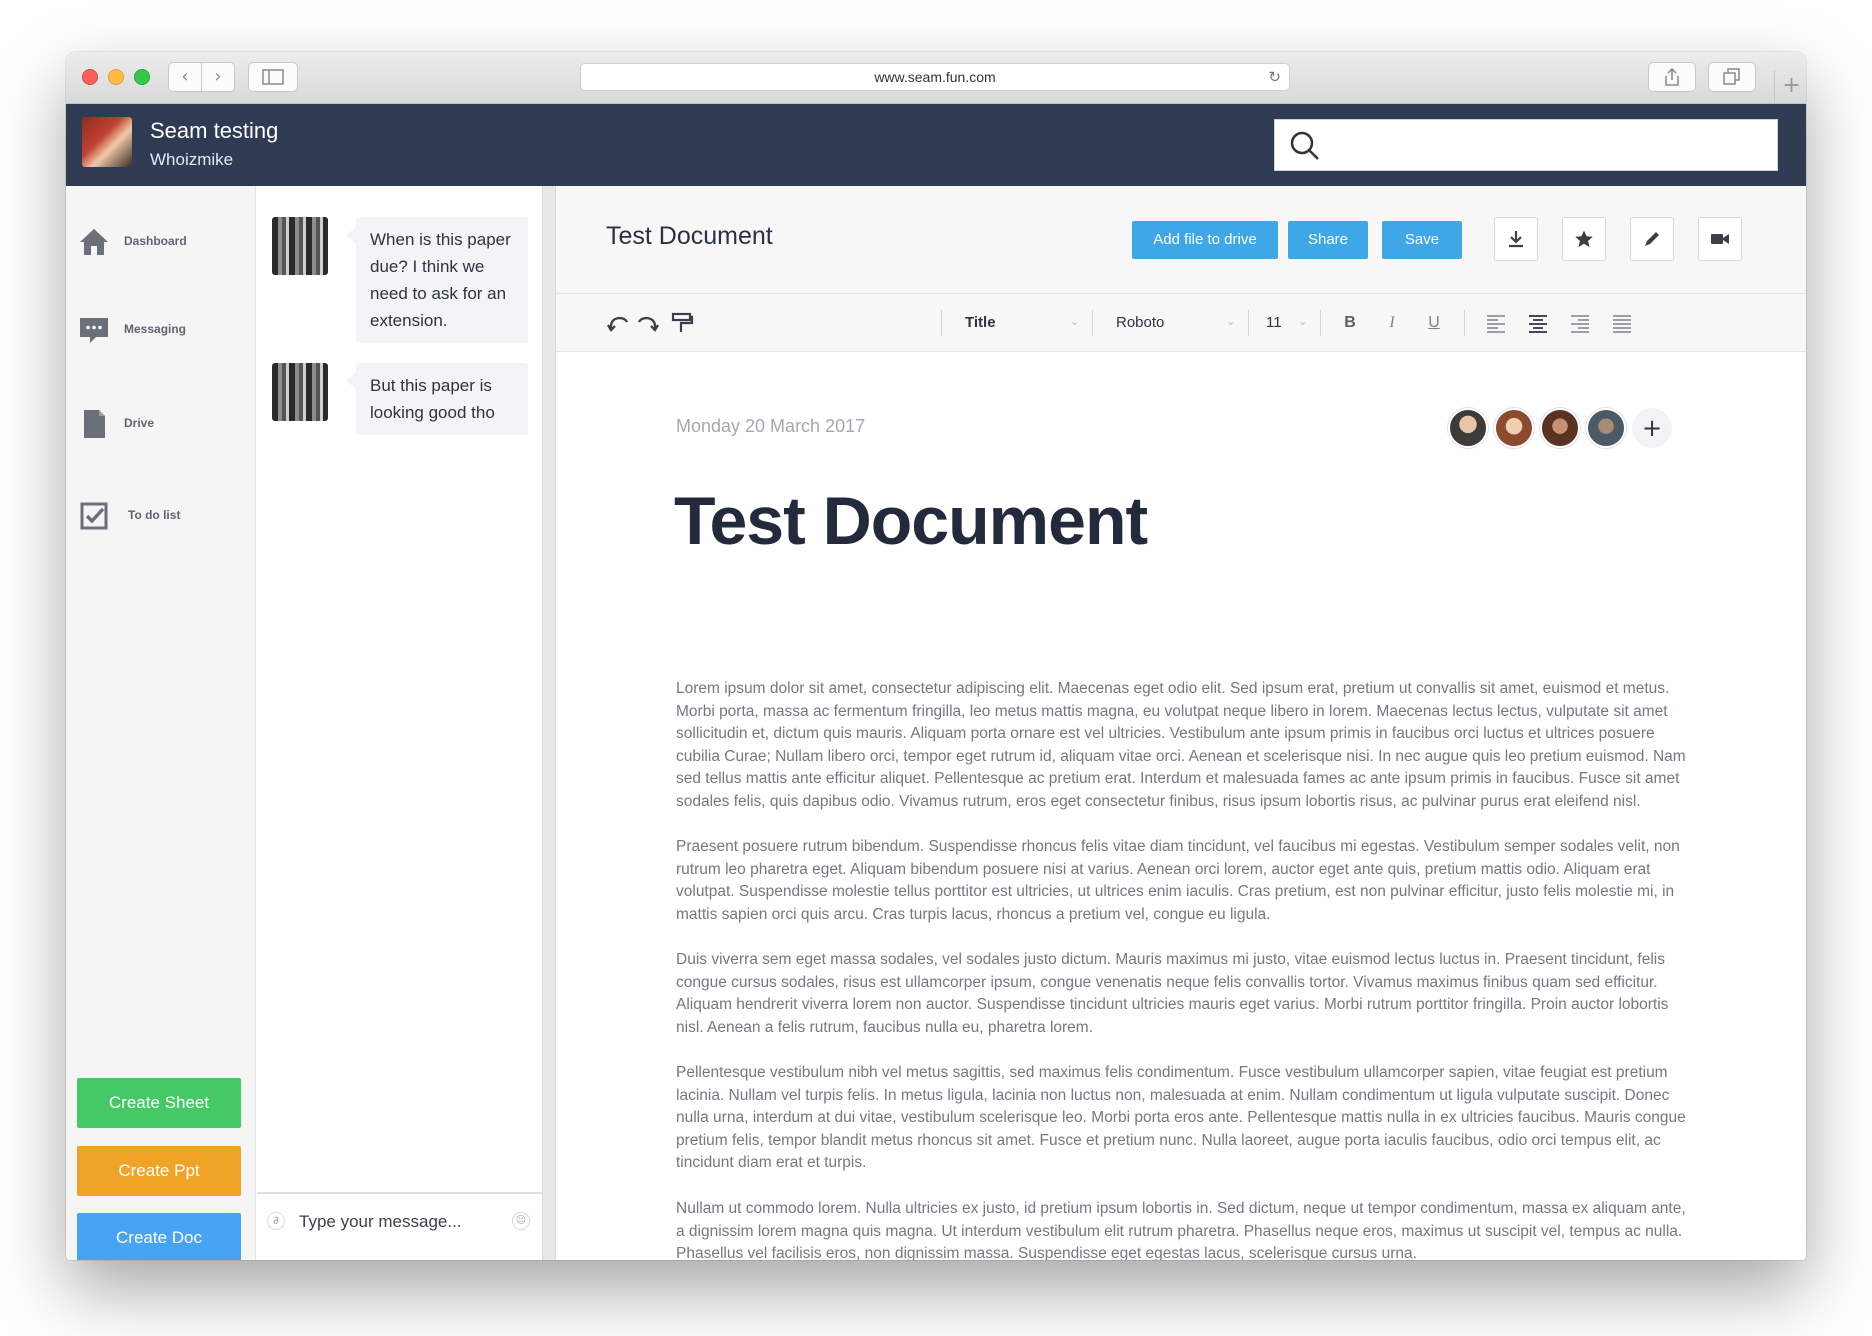  What do you see at coordinates (163, 426) in the screenshot?
I see `sidebar-item-drive: Drive` at bounding box center [163, 426].